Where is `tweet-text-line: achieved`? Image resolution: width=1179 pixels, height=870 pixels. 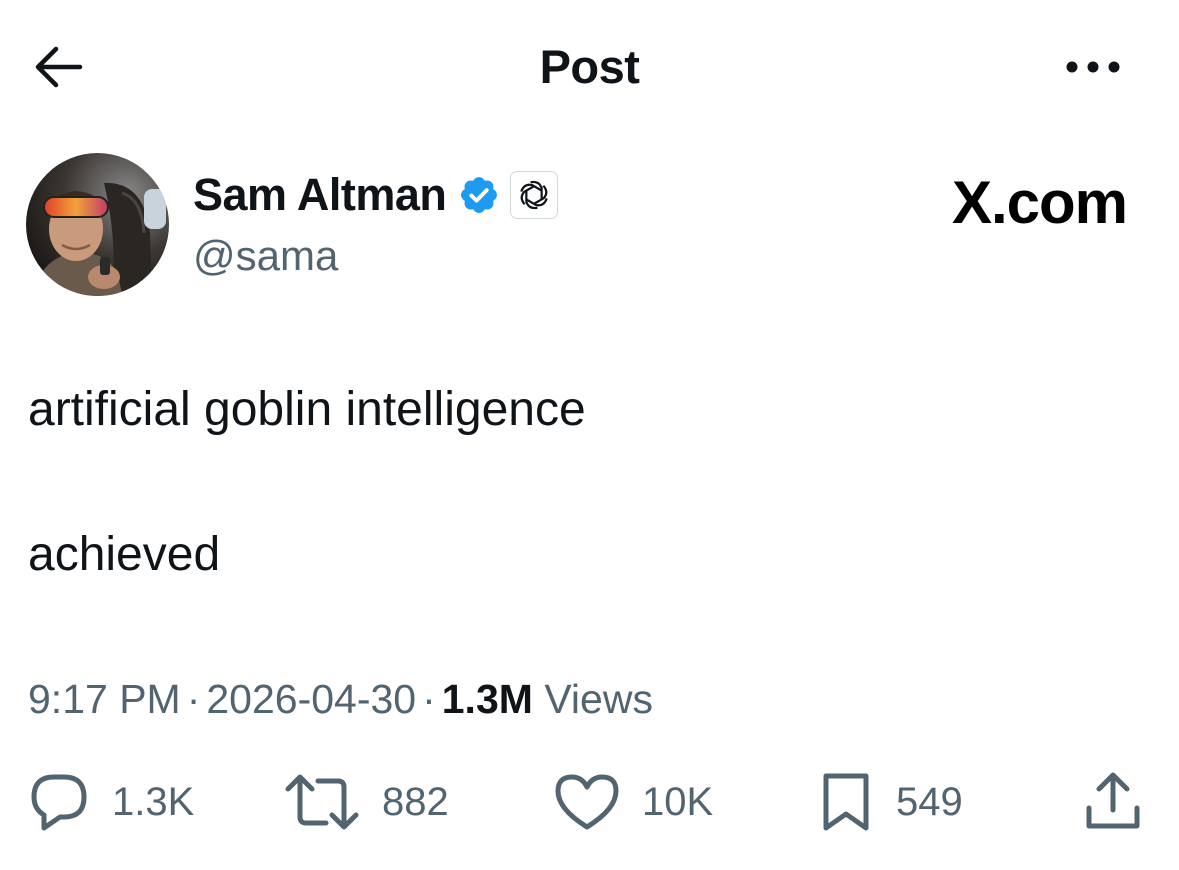
tweet-text-line: achieved is located at coordinates (124, 554).